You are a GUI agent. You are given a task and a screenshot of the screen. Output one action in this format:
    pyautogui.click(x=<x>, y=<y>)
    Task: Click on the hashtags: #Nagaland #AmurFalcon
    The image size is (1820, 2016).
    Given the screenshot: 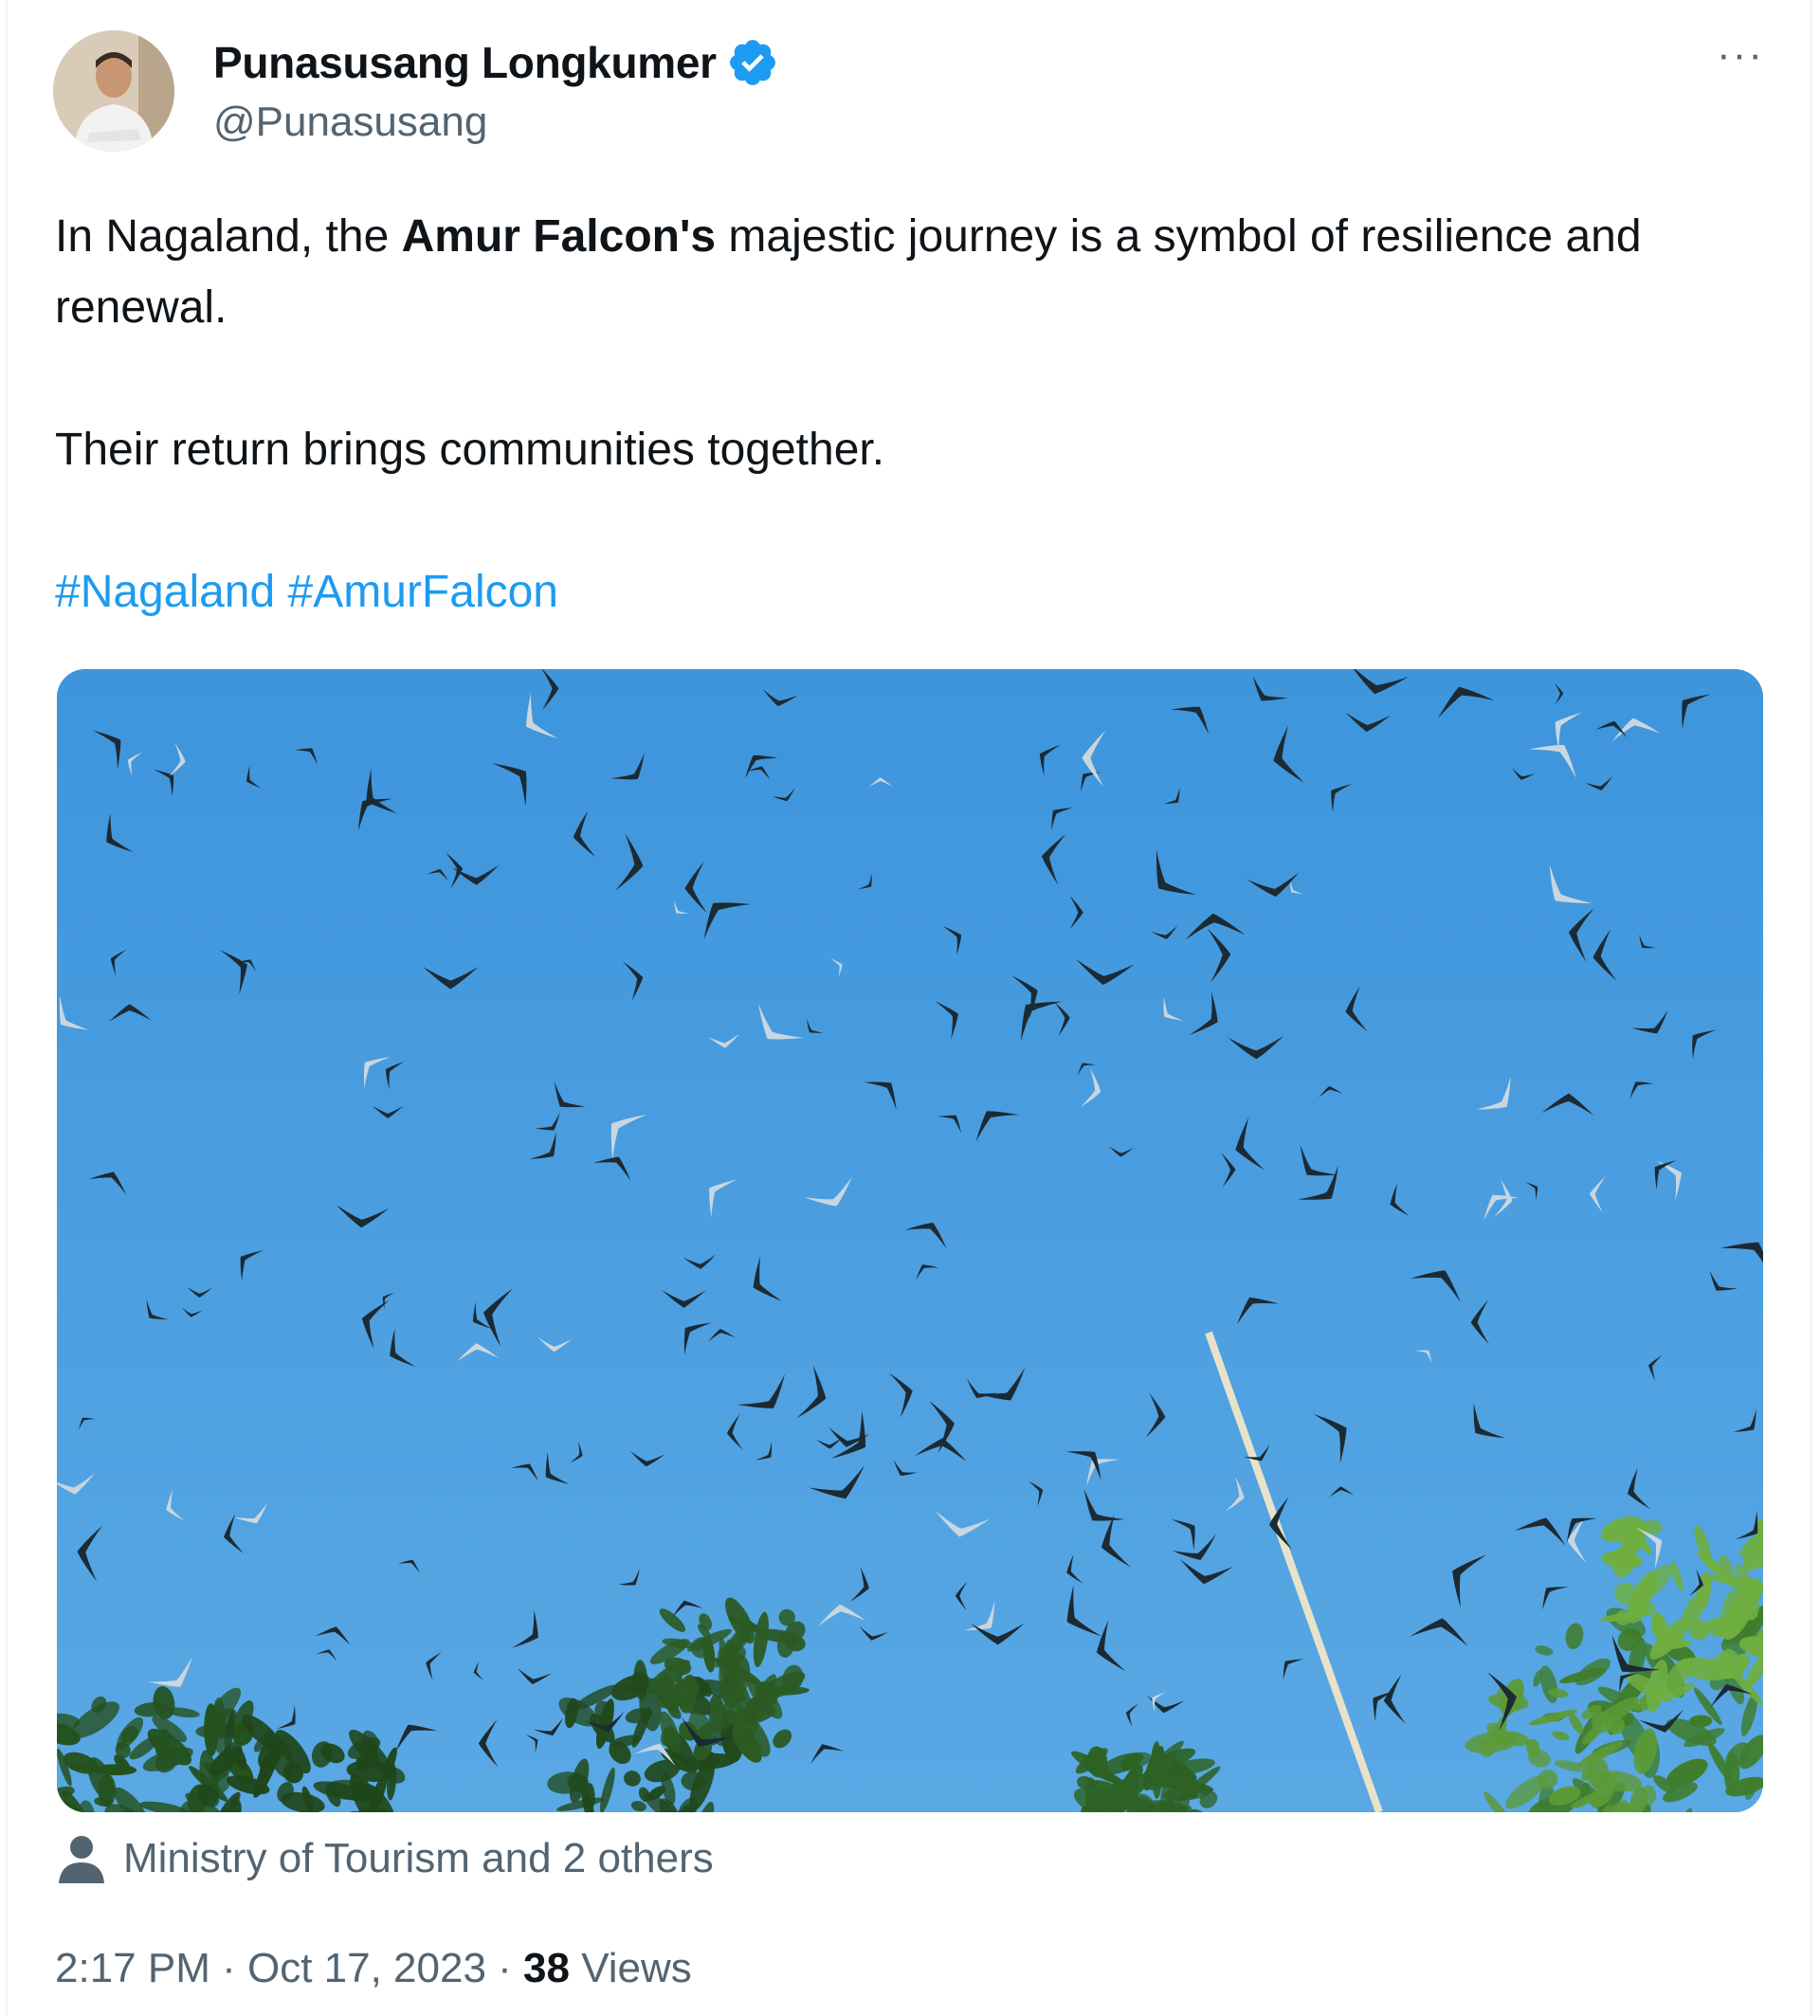 What is the action you would take?
    pyautogui.click(x=898, y=591)
    